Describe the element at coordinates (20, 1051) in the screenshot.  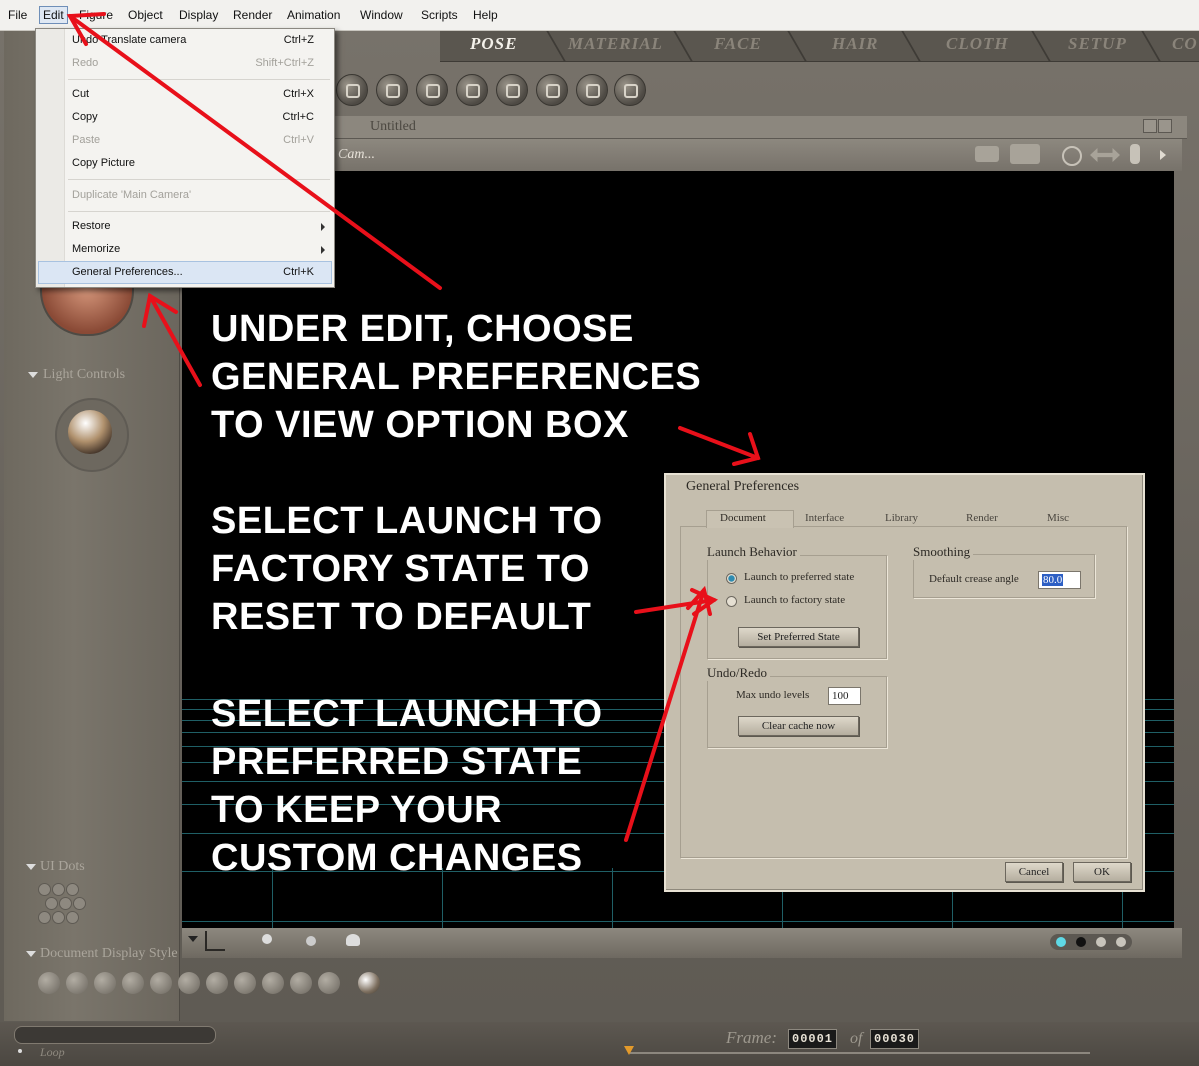
I see `loop-toggle-icon` at that location.